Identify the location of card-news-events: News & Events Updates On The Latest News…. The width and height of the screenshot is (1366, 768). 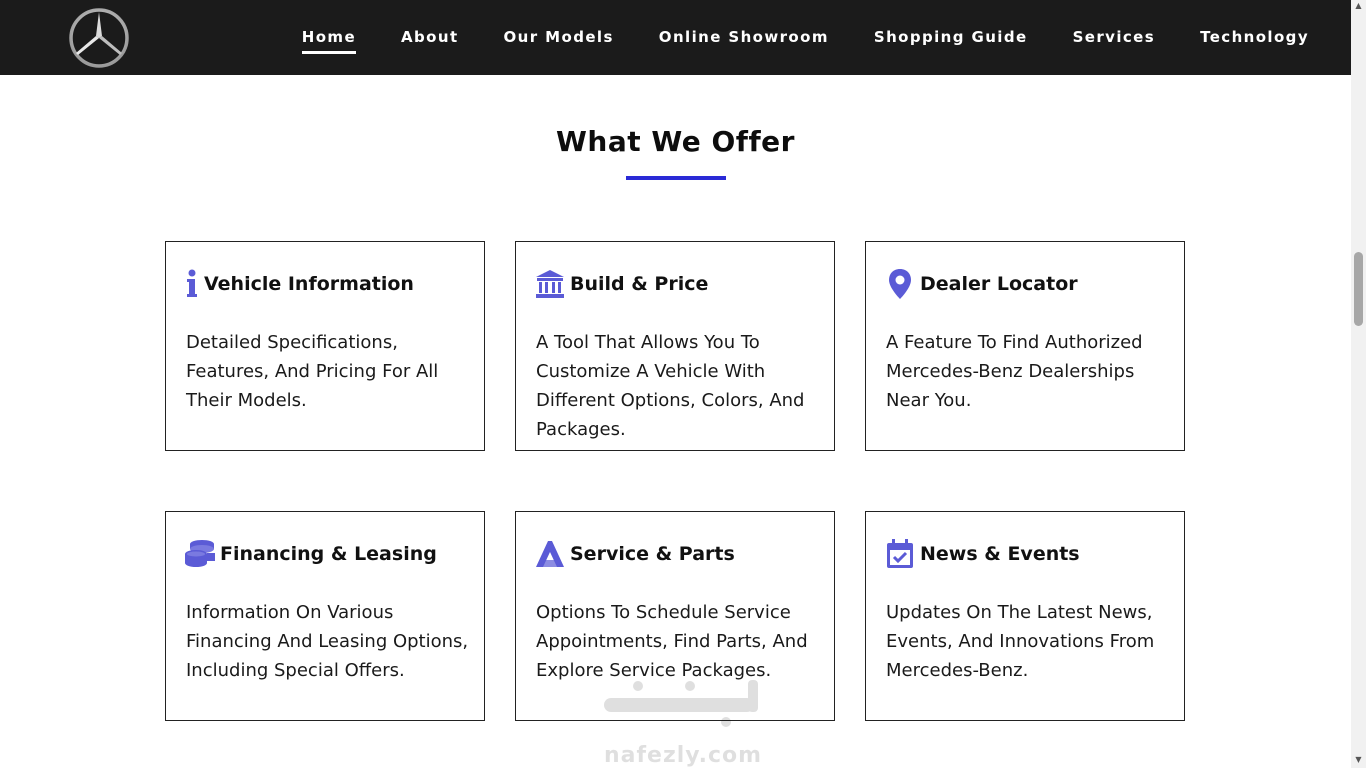
(1025, 616).